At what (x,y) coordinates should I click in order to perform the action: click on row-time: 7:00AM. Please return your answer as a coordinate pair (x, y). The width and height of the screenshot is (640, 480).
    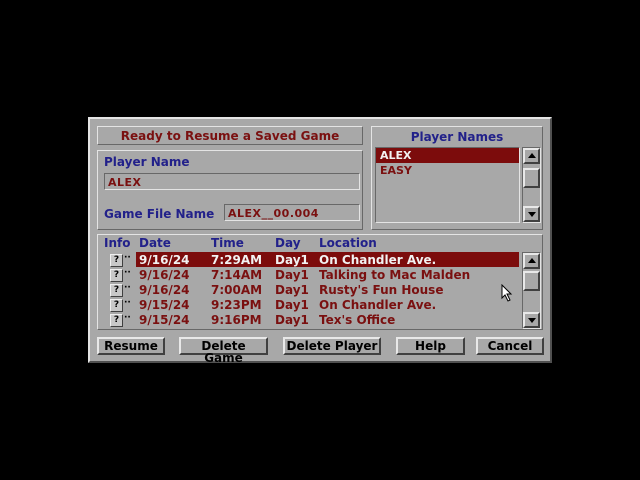
    Looking at the image, I should click on (237, 290).